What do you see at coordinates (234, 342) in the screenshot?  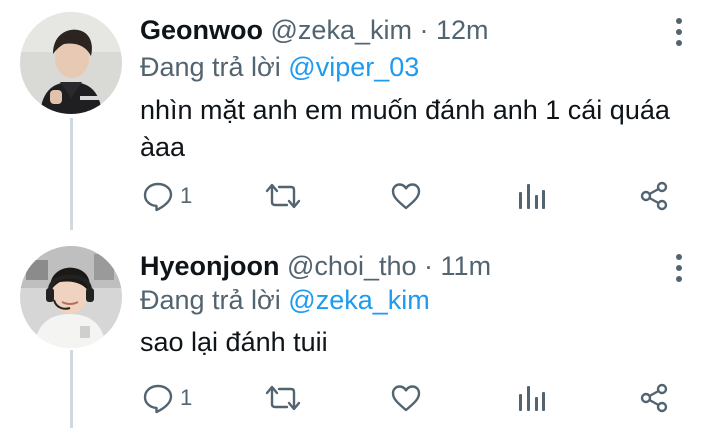 I see `tweet-text: sao lại đánh tuii` at bounding box center [234, 342].